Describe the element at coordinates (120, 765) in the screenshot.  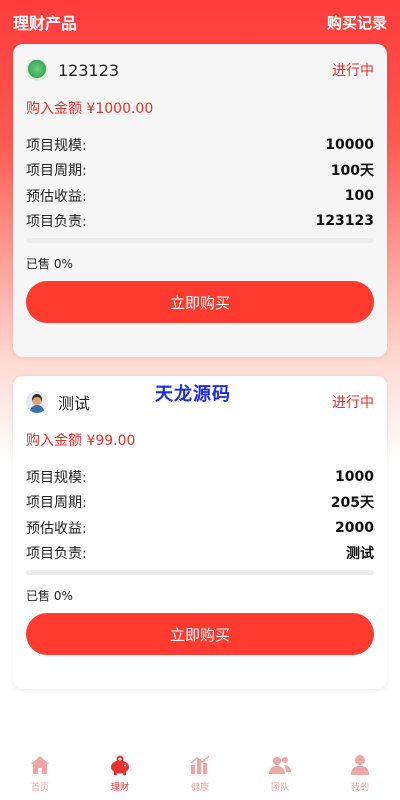
I see `piggy-bank-icon` at that location.